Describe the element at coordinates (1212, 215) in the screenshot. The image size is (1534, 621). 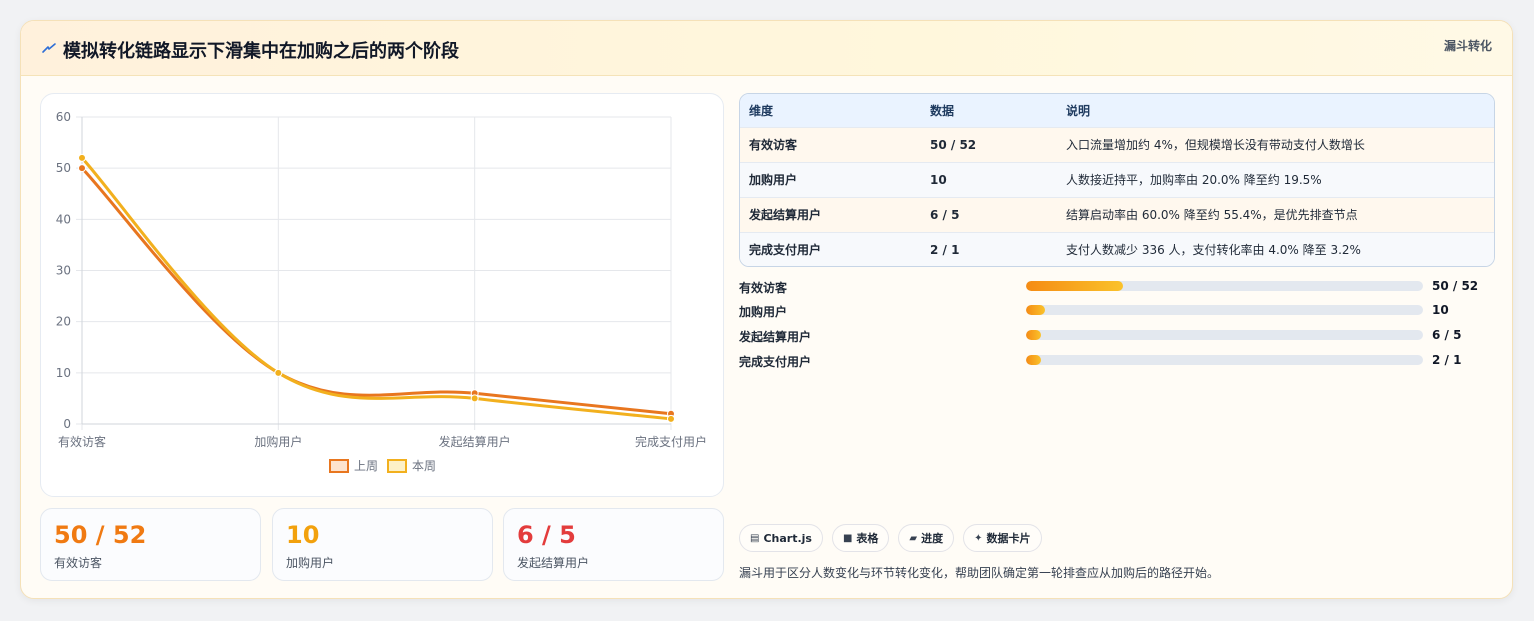
I see `table-cell: 结算启动率由 60.0% 降至约 55.4%，是优先排查节点` at that location.